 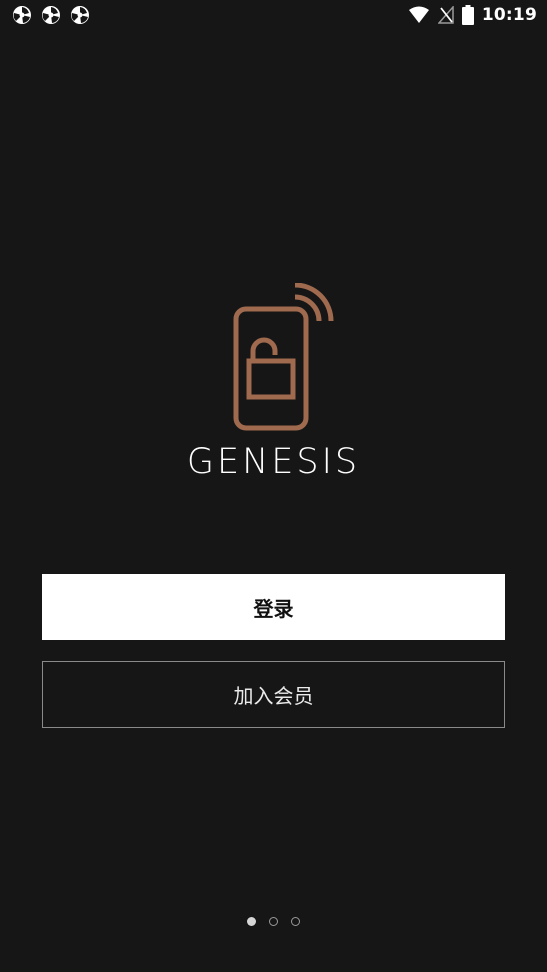 I want to click on battery-icon, so click(x=467, y=15).